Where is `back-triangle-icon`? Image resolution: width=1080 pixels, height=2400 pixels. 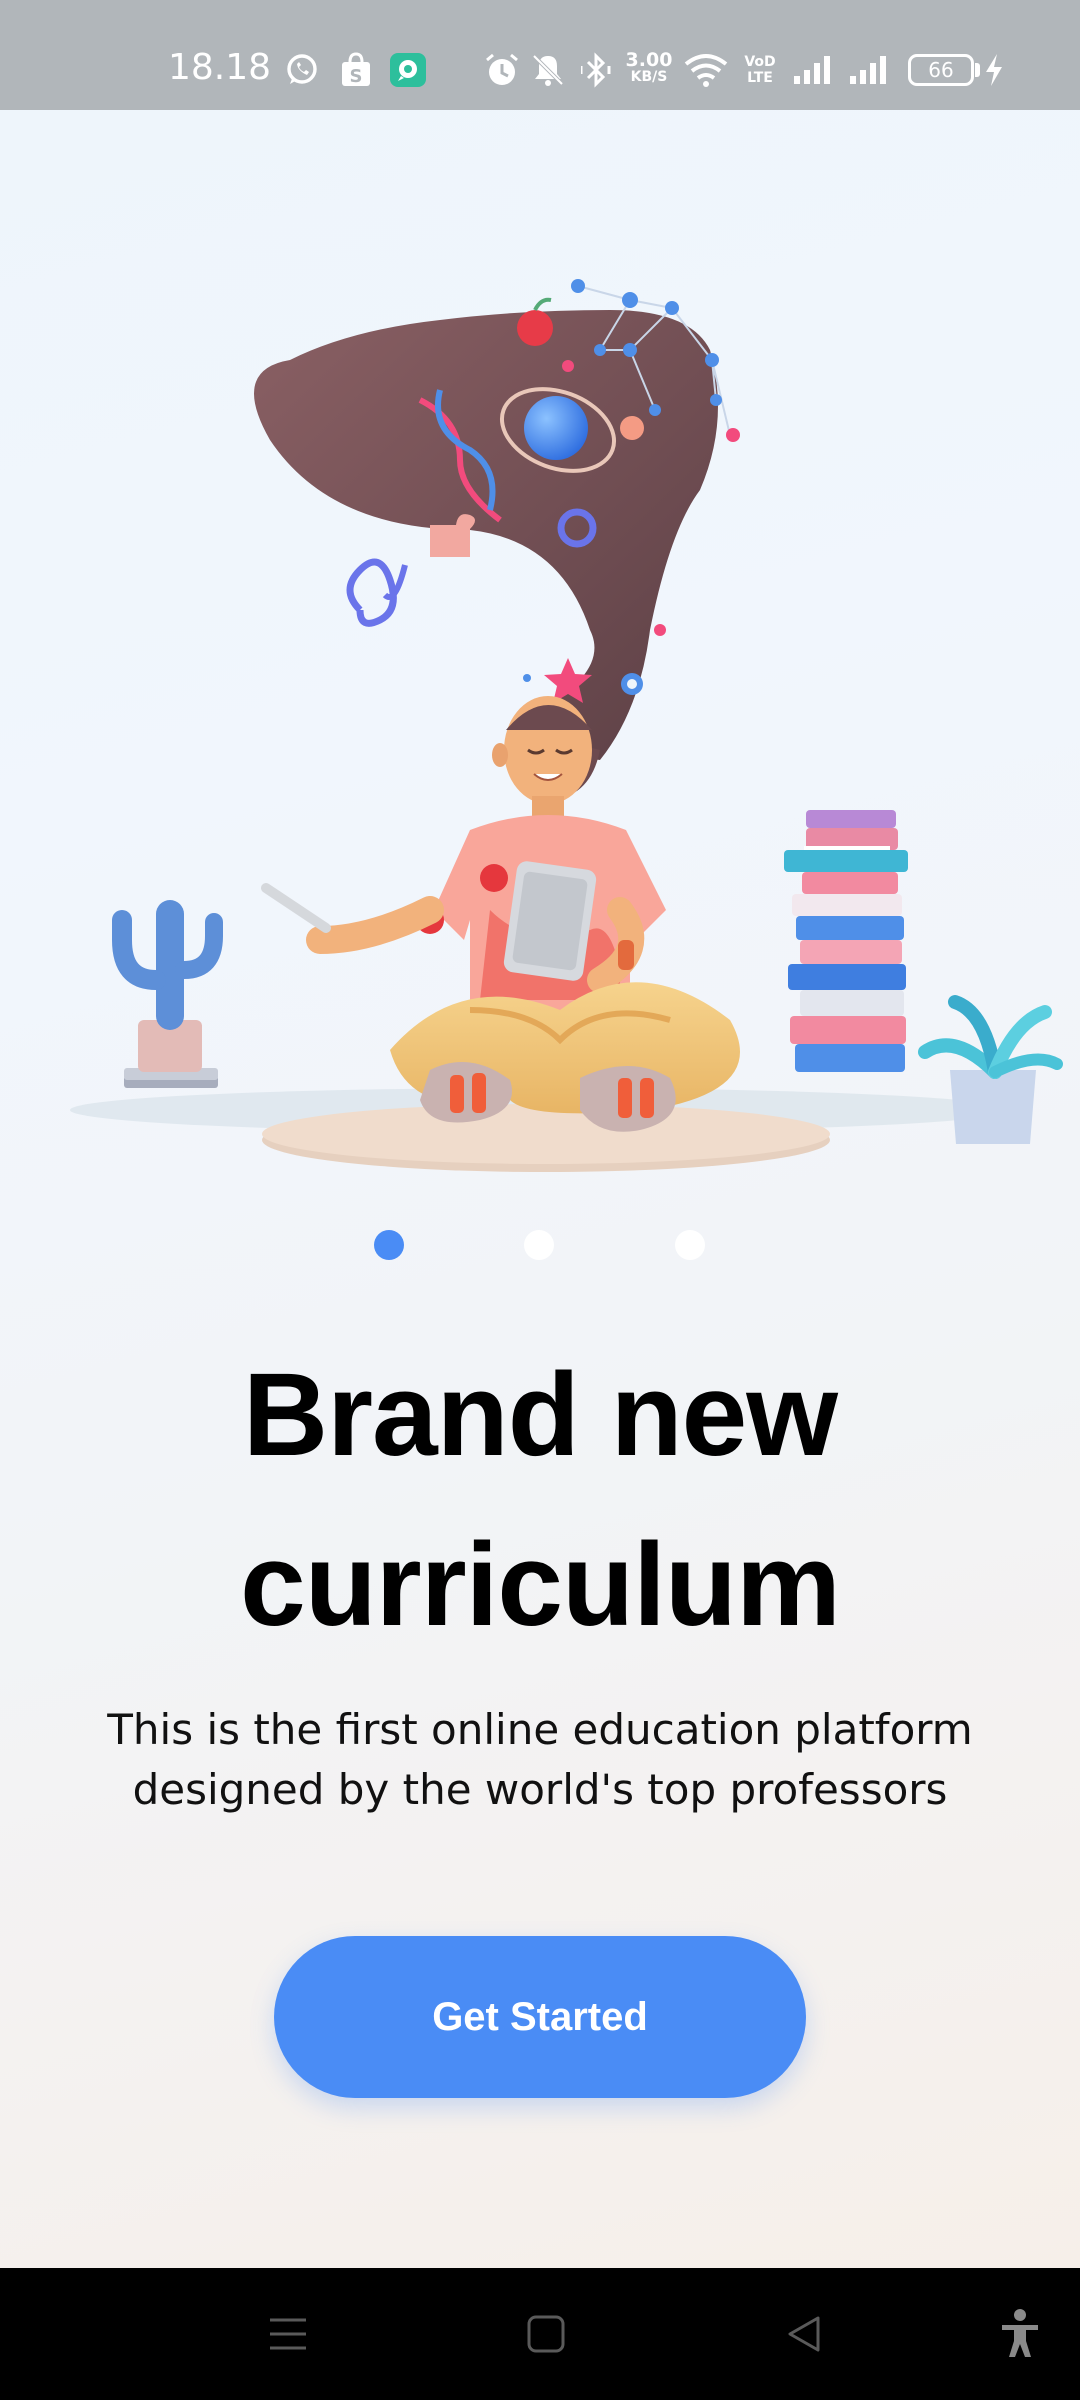 back-triangle-icon is located at coordinates (804, 2334).